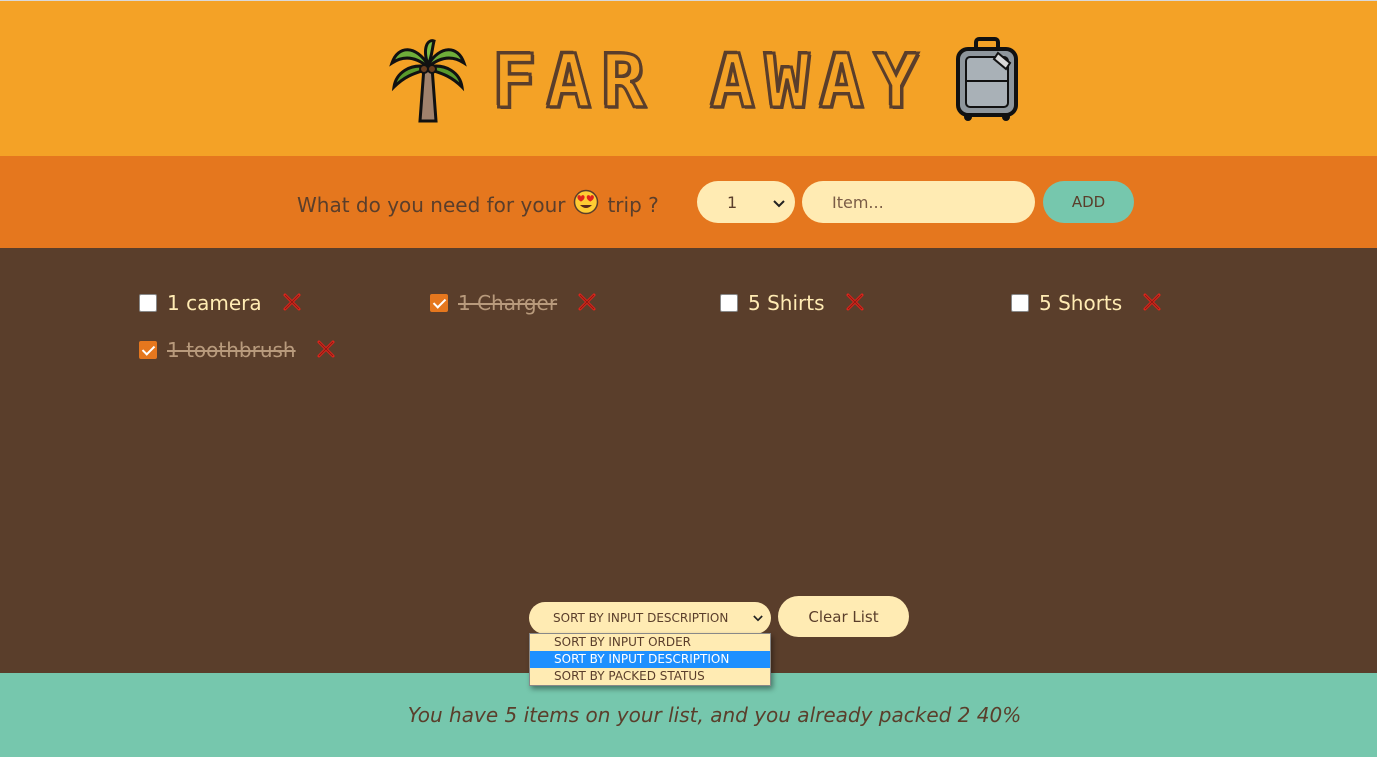  Describe the element at coordinates (688, 202) in the screenshot. I see `add-item-form: What do you need for your trip ? 1 ADD` at that location.